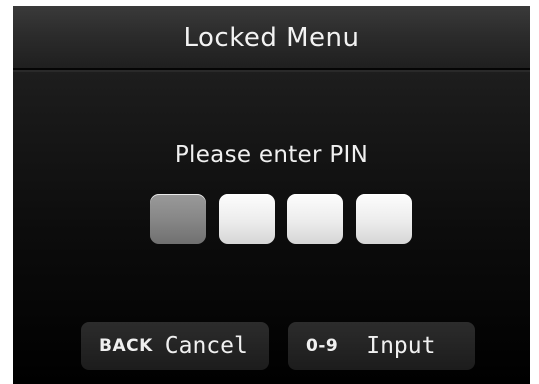 The height and width of the screenshot is (384, 539). I want to click on back-key-hint: BACK, so click(126, 346).